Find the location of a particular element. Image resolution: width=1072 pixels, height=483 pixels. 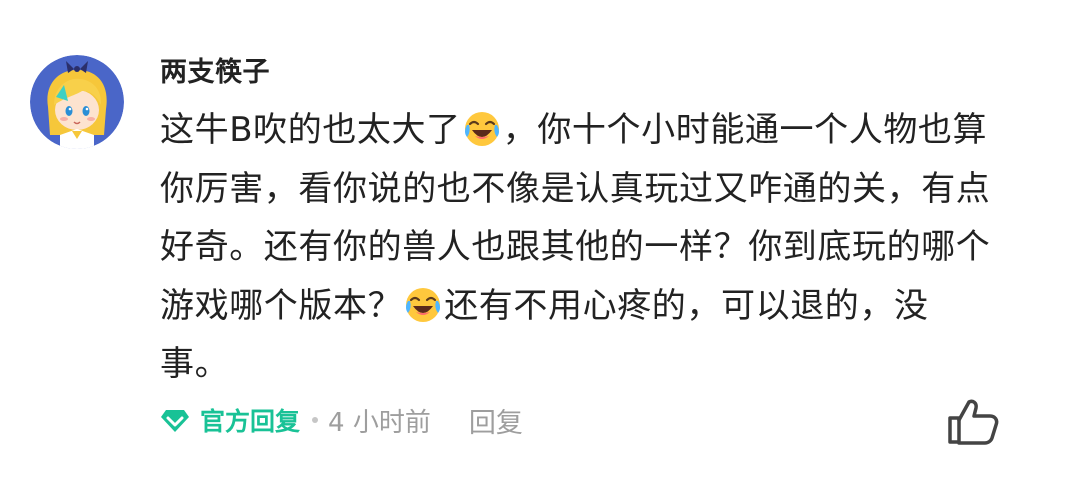

timestamp: 4 小时前 is located at coordinates (379, 422).